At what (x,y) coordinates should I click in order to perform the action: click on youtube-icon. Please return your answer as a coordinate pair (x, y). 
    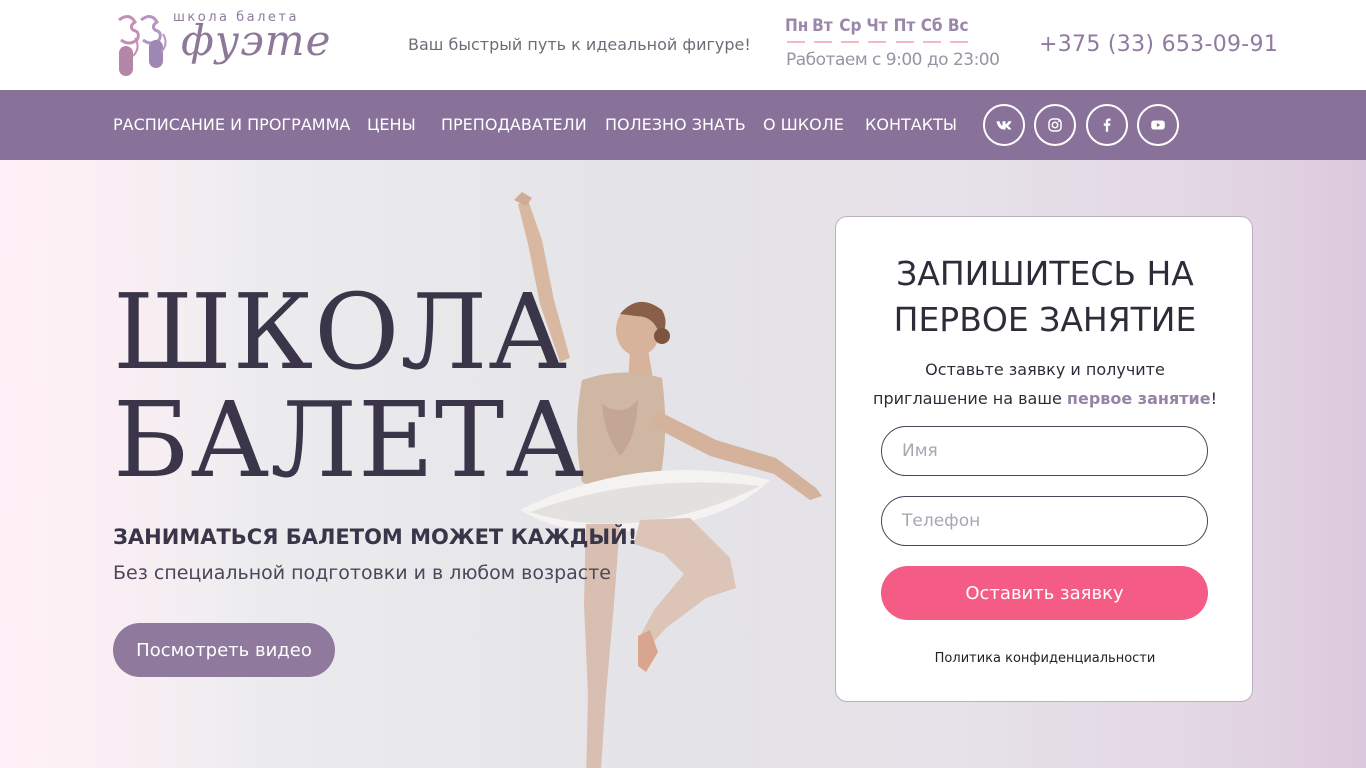
    Looking at the image, I should click on (1158, 125).